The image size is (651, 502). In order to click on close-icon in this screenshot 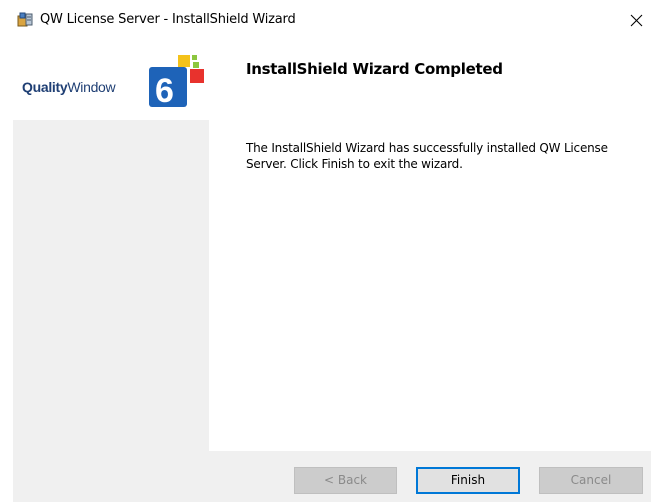, I will do `click(636, 20)`.